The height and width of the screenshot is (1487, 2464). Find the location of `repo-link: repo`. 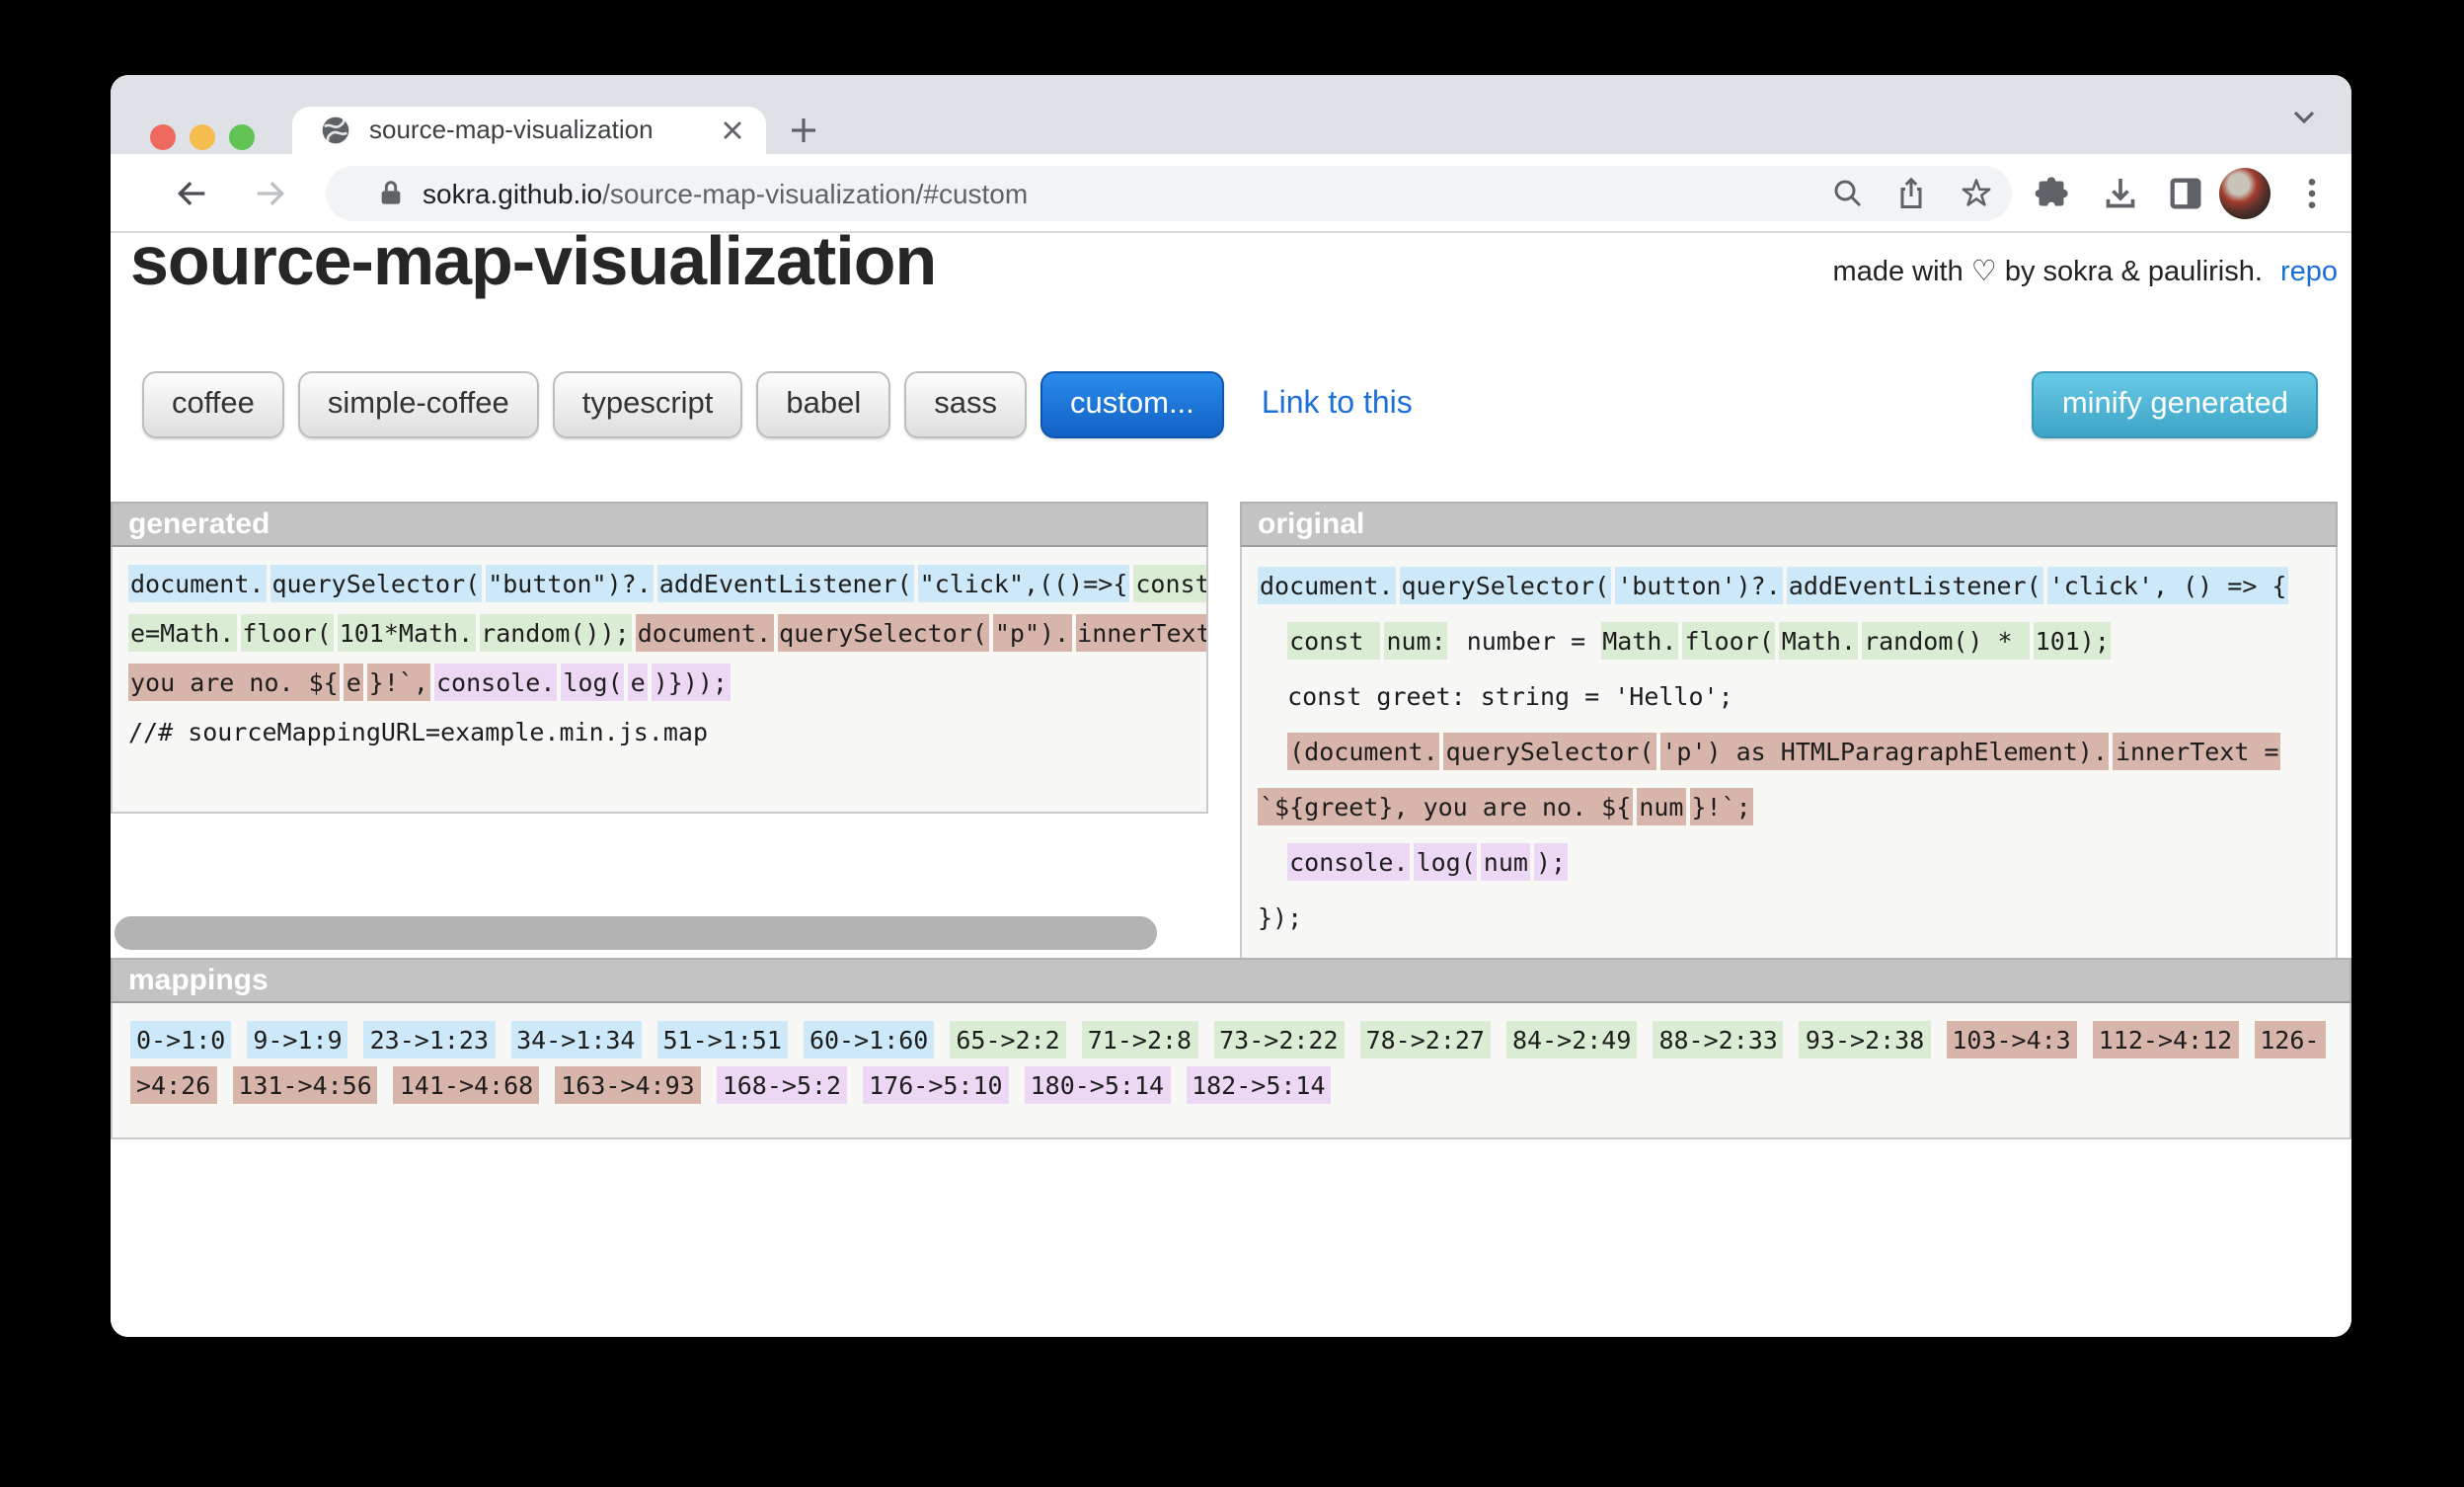

repo-link: repo is located at coordinates (2309, 273).